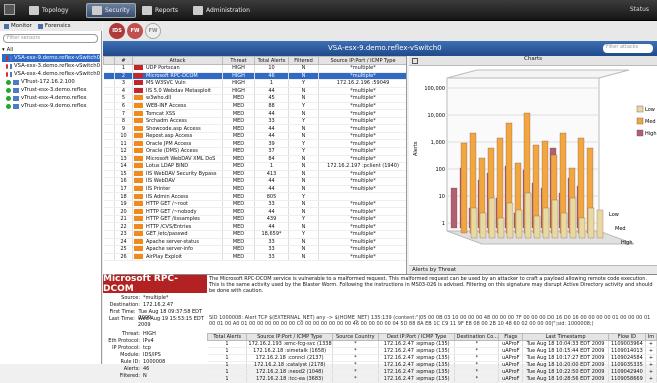  What do you see at coordinates (254, 181) in the screenshot?
I see `attack-row: 16 IIS WebDAV MED 44 N *multiple*` at bounding box center [254, 181].